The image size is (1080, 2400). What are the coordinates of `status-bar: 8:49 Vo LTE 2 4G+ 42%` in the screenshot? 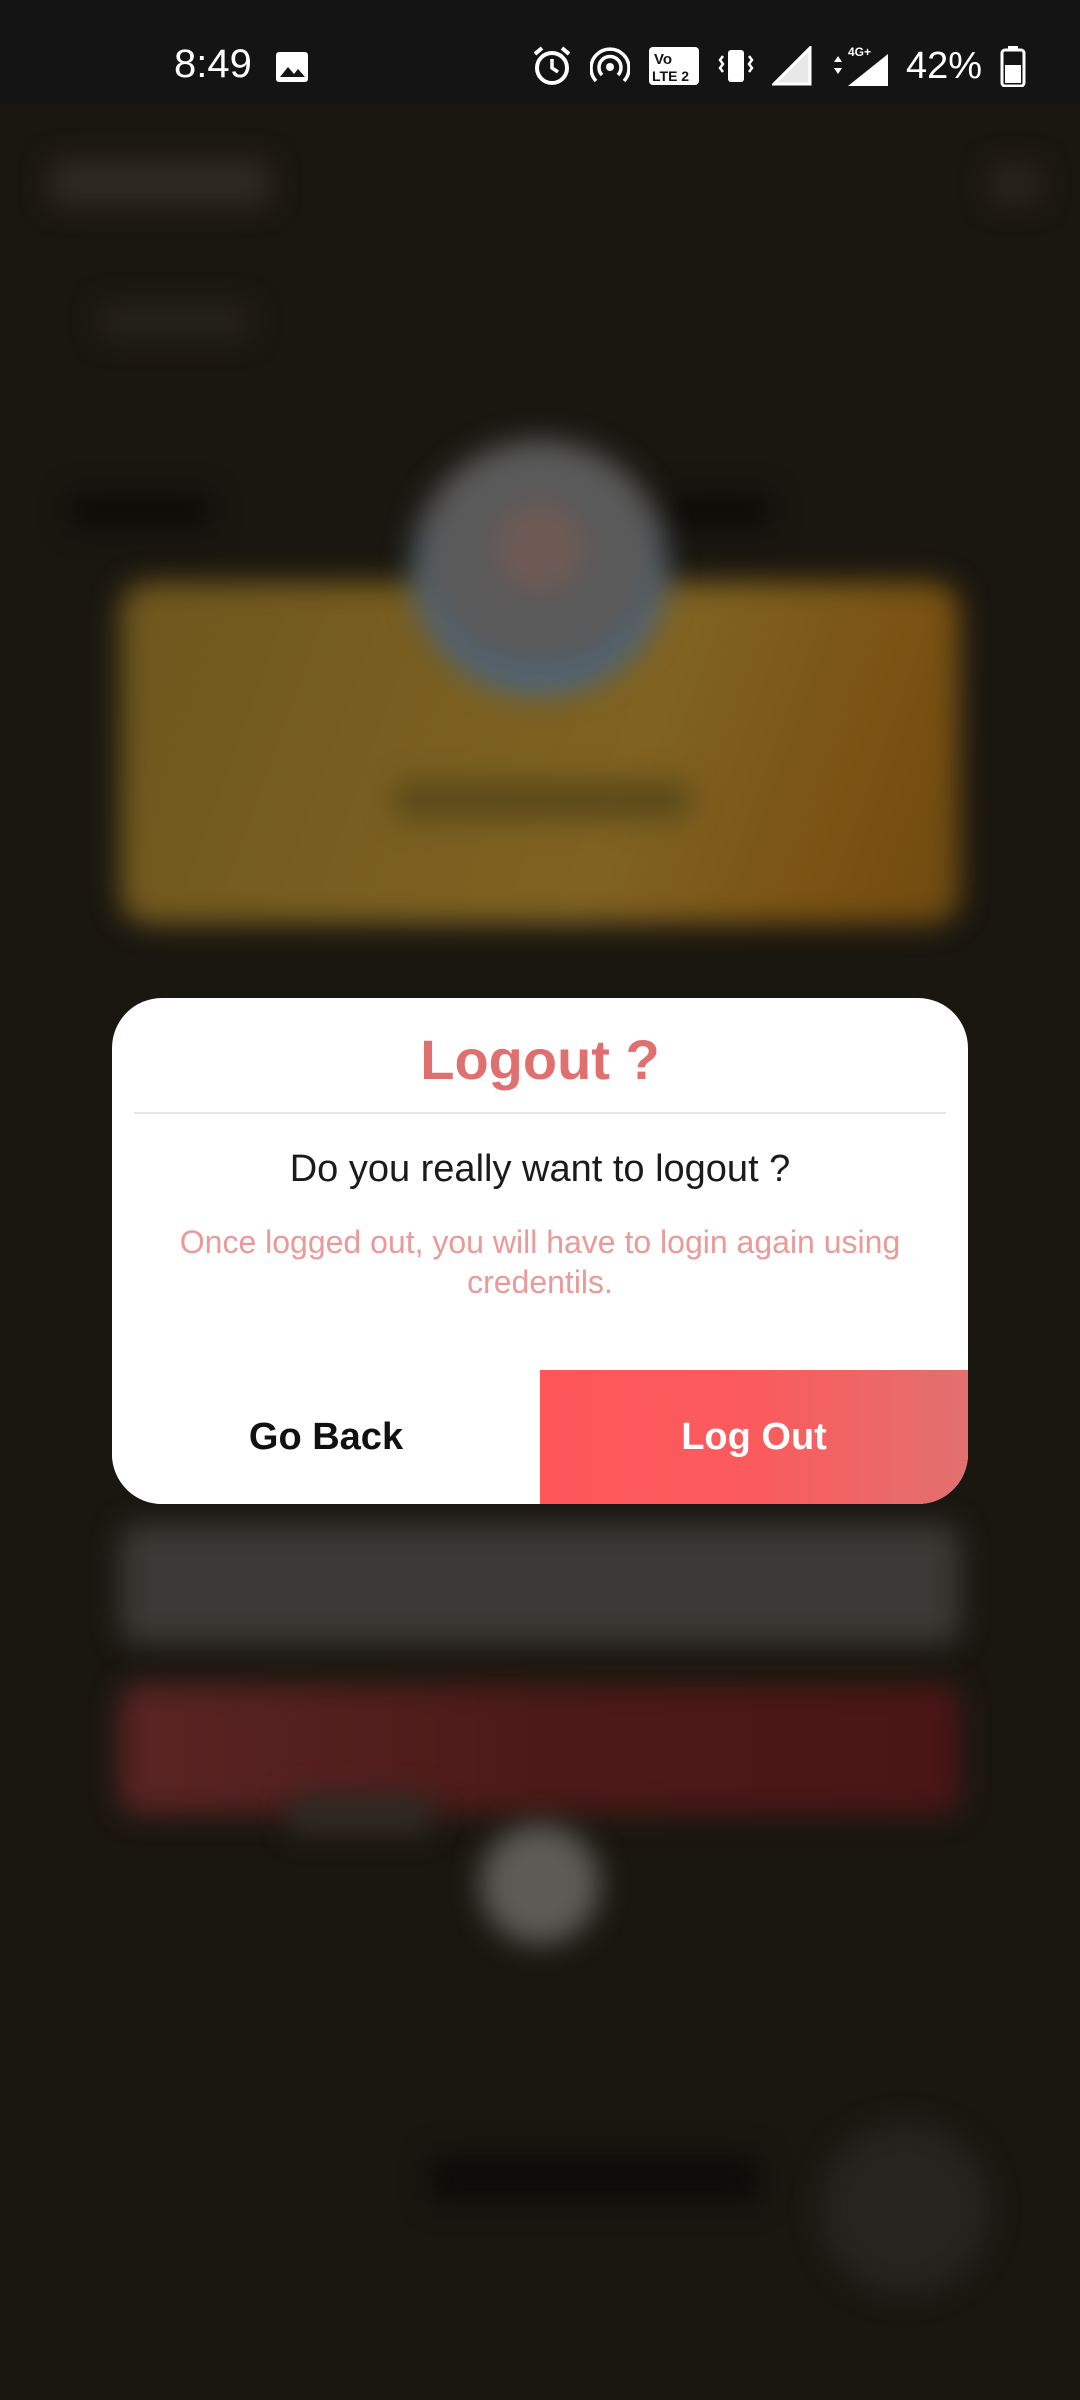 It's located at (540, 52).